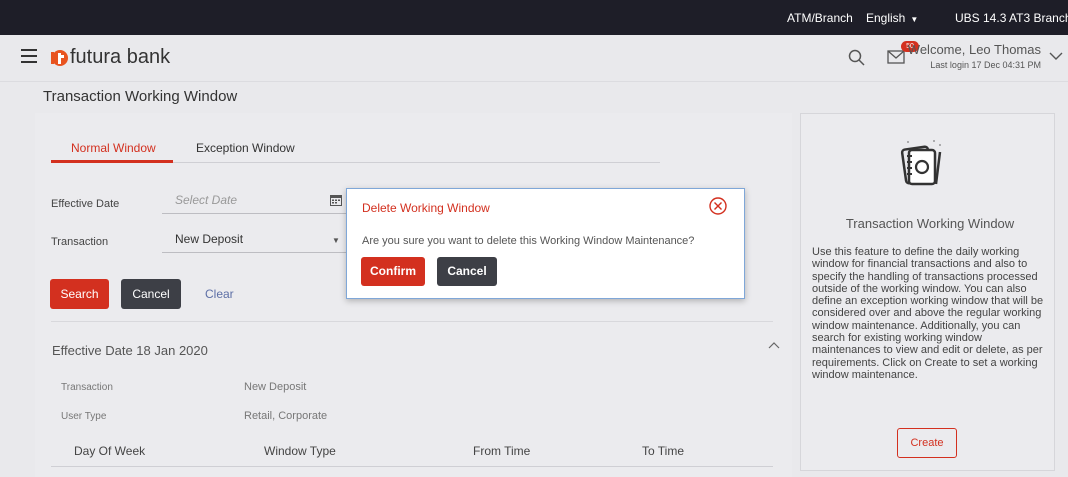 This screenshot has width=1068, height=477. I want to click on language-selector: English ▼, so click(892, 18).